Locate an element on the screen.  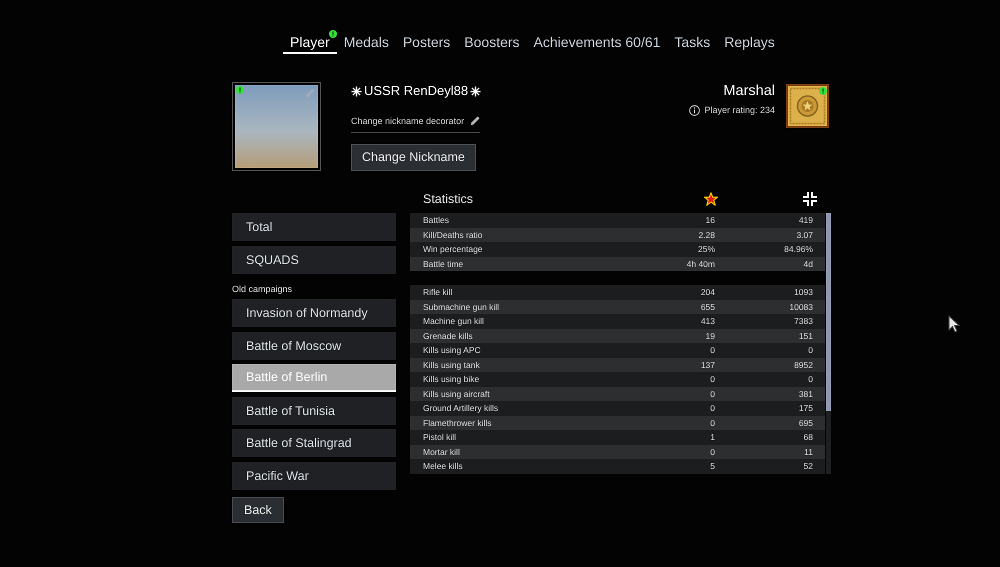
stat-value: 8952 is located at coordinates (803, 365).